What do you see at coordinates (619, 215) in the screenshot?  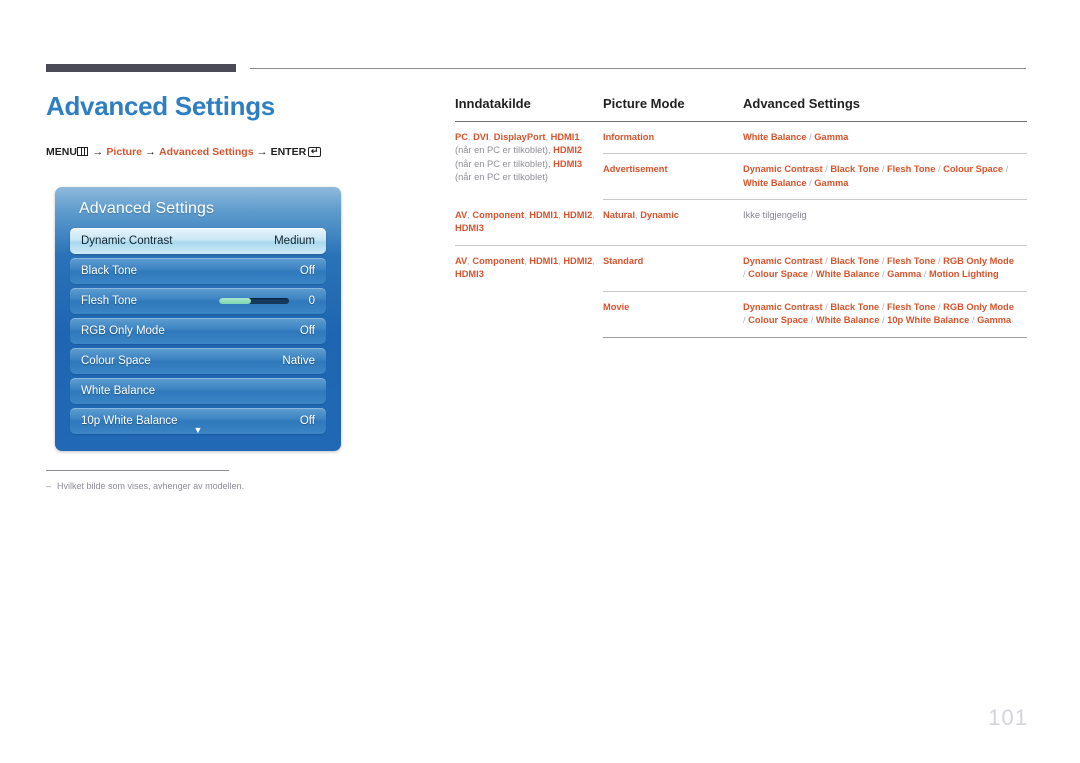 I see `cell-text-fragment: Natural` at bounding box center [619, 215].